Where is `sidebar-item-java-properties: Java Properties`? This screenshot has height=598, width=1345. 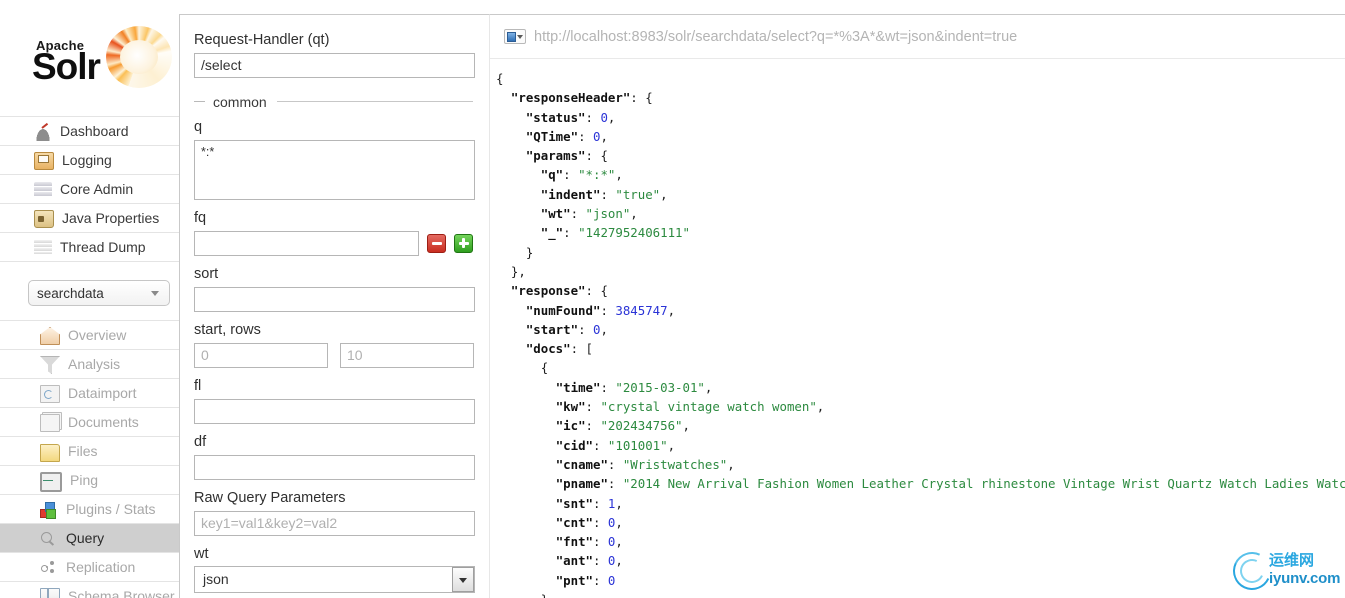
sidebar-item-java-properties: Java Properties is located at coordinates (89, 218).